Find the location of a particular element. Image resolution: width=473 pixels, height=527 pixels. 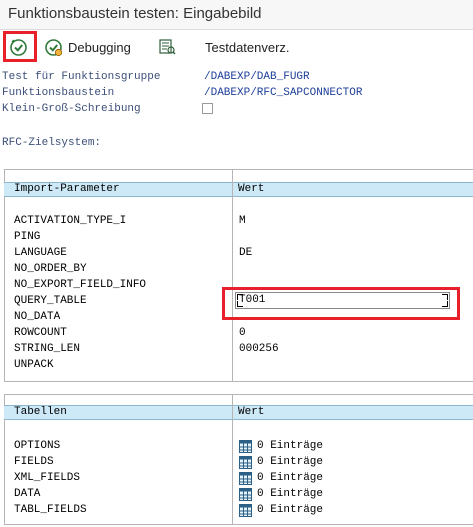

import-param-name: STRING_LEN is located at coordinates (47, 349).